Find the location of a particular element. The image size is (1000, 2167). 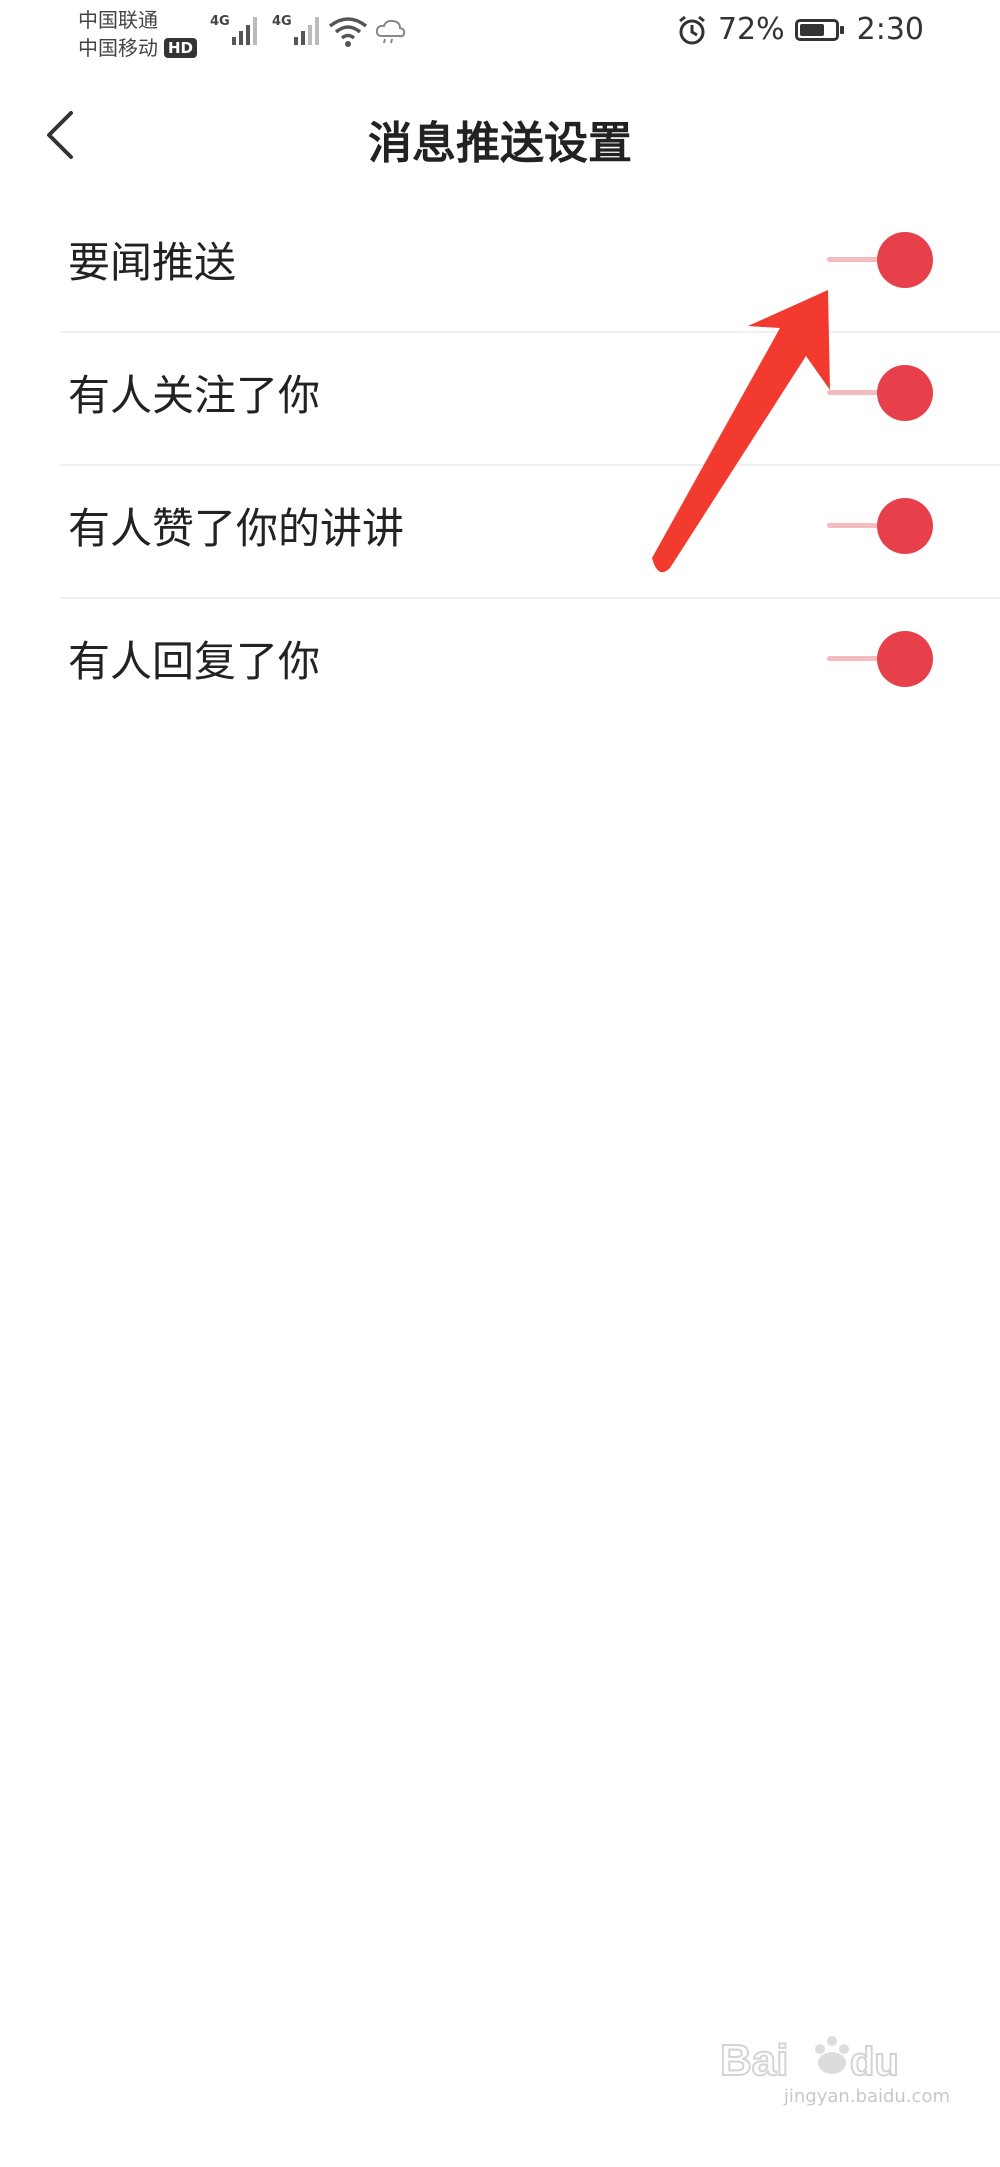

hd-badge: HD is located at coordinates (181, 48).